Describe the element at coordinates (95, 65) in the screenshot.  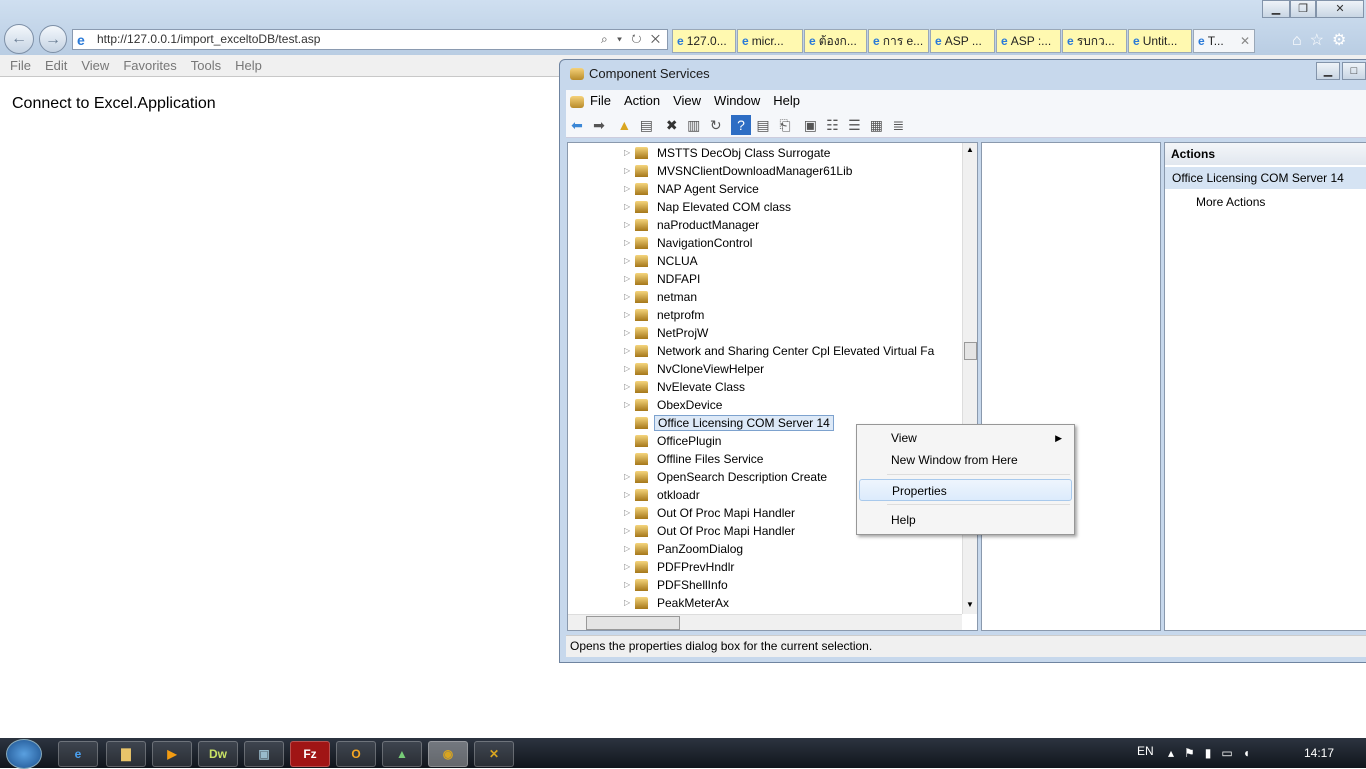
I see `menu-view: View` at that location.